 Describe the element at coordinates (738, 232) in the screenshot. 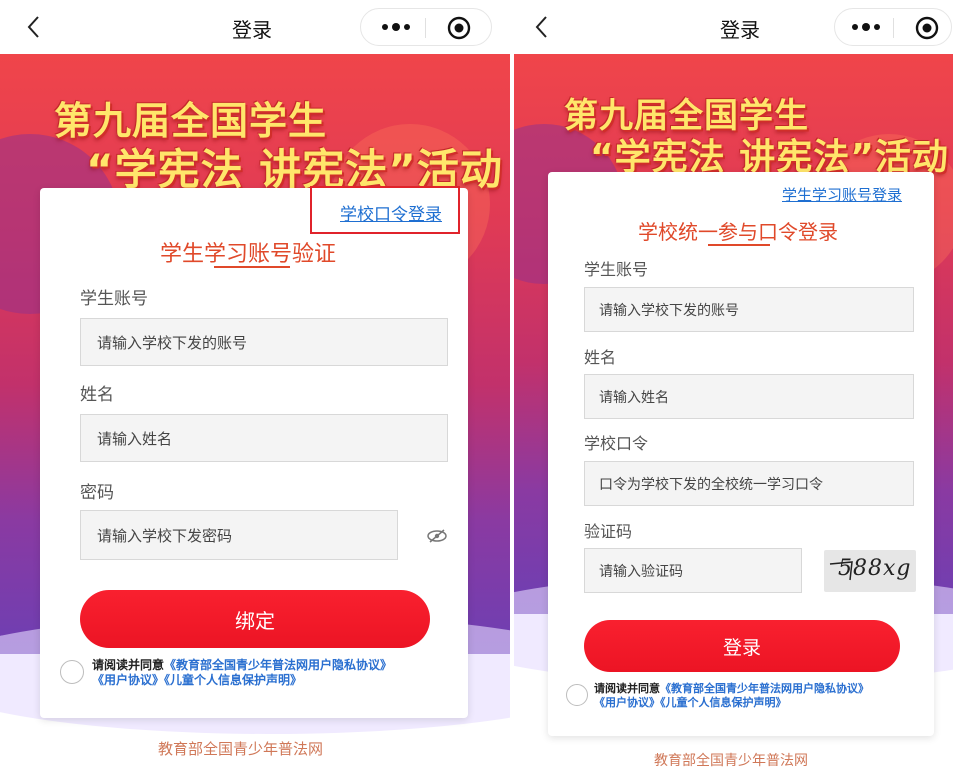

I see `card-heading: 学校统一参与口令登录` at that location.